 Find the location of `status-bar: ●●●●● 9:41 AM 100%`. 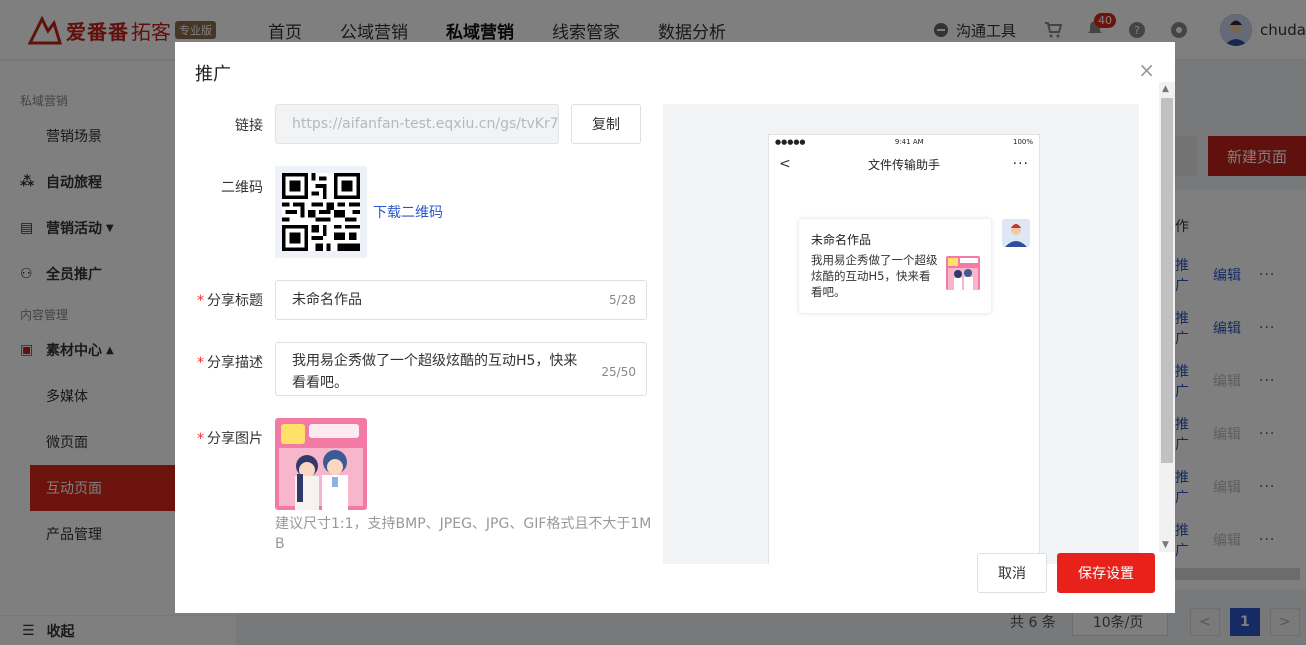

status-bar: ●●●●● 9:41 AM 100% is located at coordinates (904, 142).